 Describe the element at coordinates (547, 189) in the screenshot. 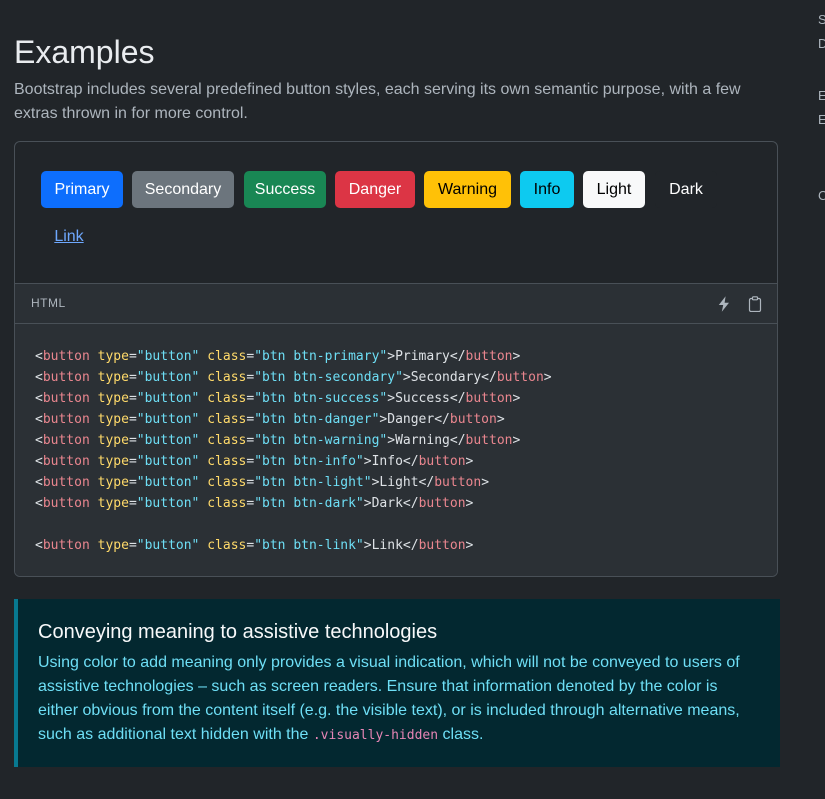

I see `info-button: Info` at that location.